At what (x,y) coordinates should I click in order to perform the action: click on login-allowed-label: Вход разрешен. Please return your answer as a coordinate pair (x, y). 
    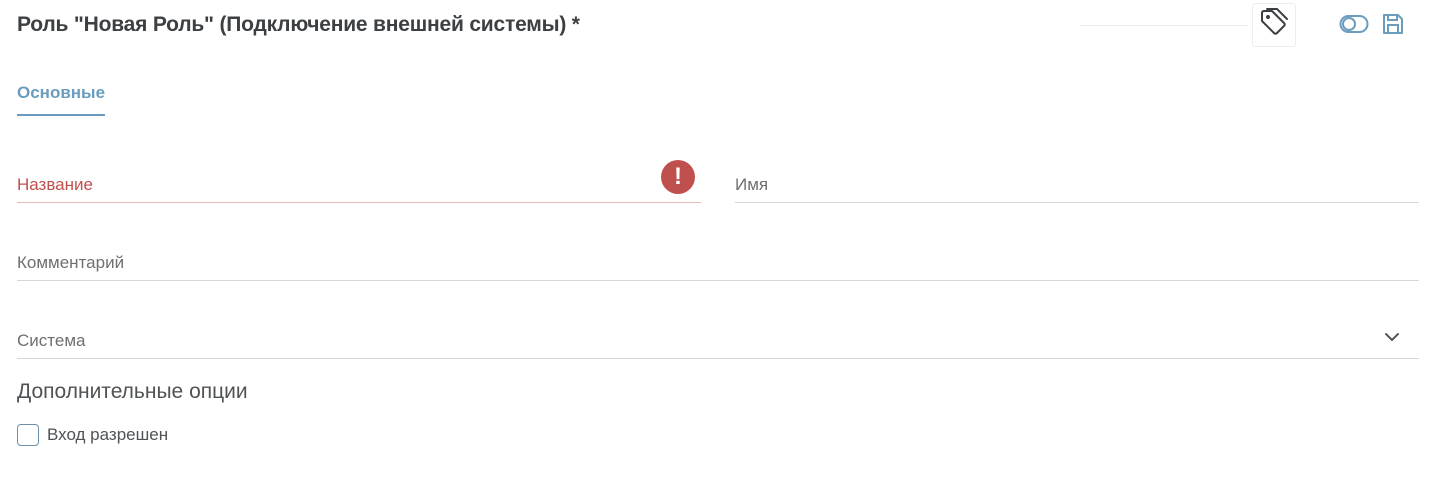
    Looking at the image, I should click on (108, 434).